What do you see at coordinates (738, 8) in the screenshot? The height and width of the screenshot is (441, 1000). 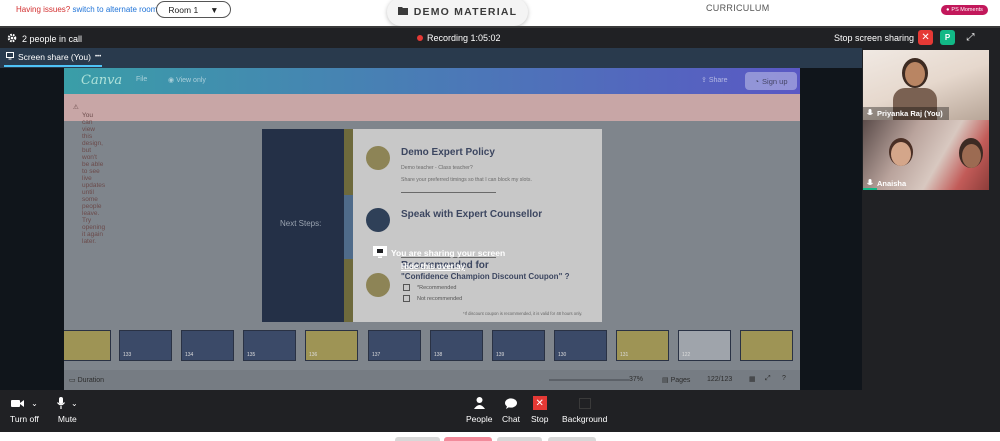 I see `tab-curriculum: CURRICULUM` at bounding box center [738, 8].